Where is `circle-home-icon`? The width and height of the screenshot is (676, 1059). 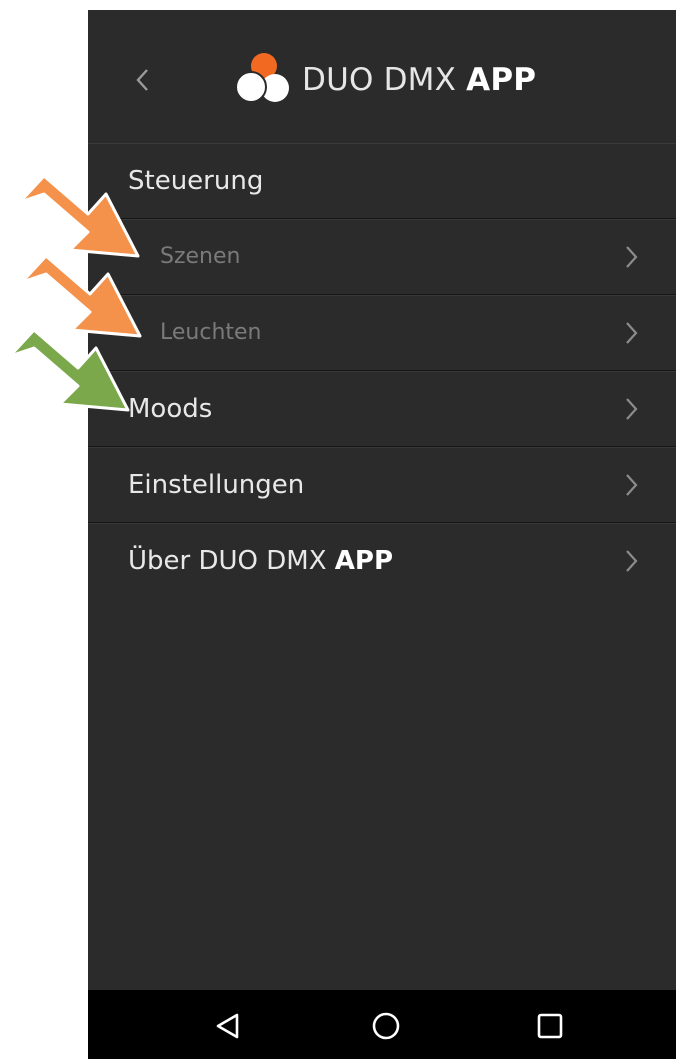 circle-home-icon is located at coordinates (386, 1026).